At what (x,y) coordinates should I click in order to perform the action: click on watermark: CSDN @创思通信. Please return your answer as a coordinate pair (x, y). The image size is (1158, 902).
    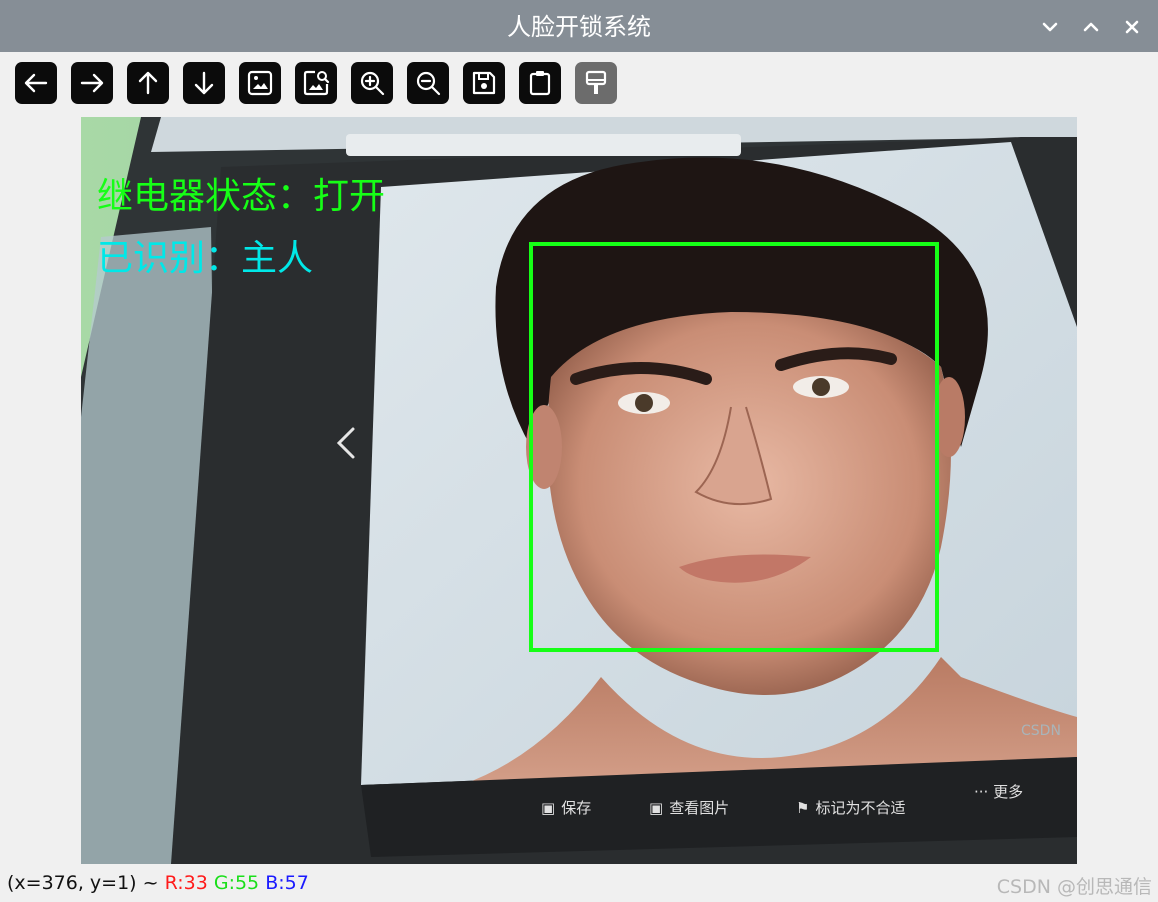
    Looking at the image, I should click on (1074, 887).